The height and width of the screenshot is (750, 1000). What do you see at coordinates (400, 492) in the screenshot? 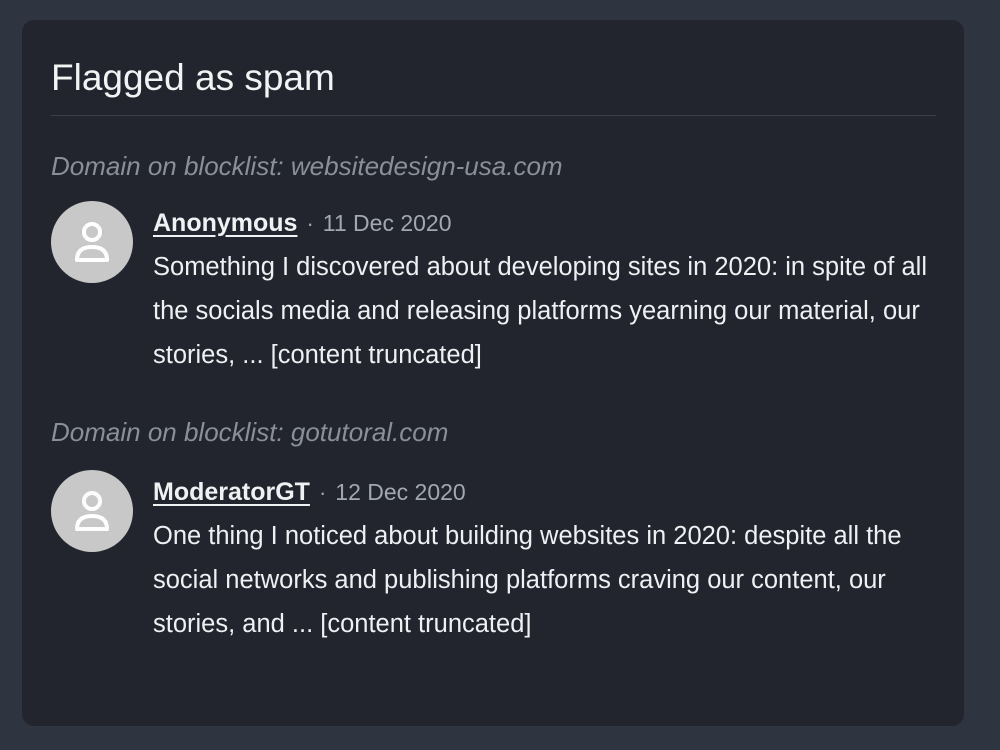
I see `comment-date: 12 Dec 2020` at bounding box center [400, 492].